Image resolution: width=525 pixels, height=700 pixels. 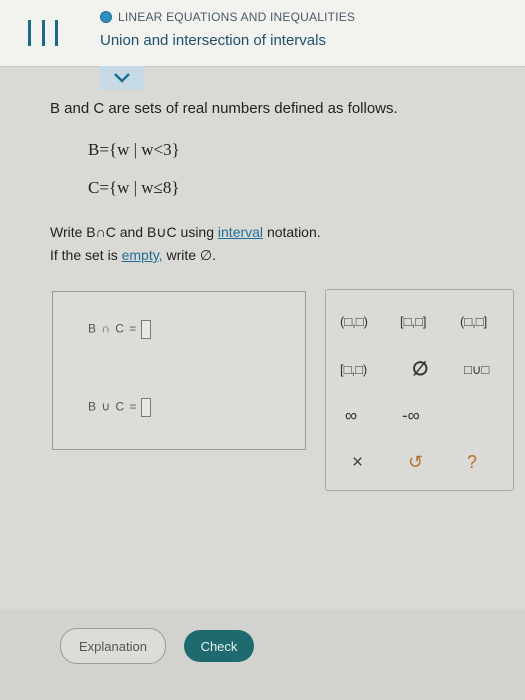 I want to click on instruction-suffix: notation., so click(x=293, y=232).